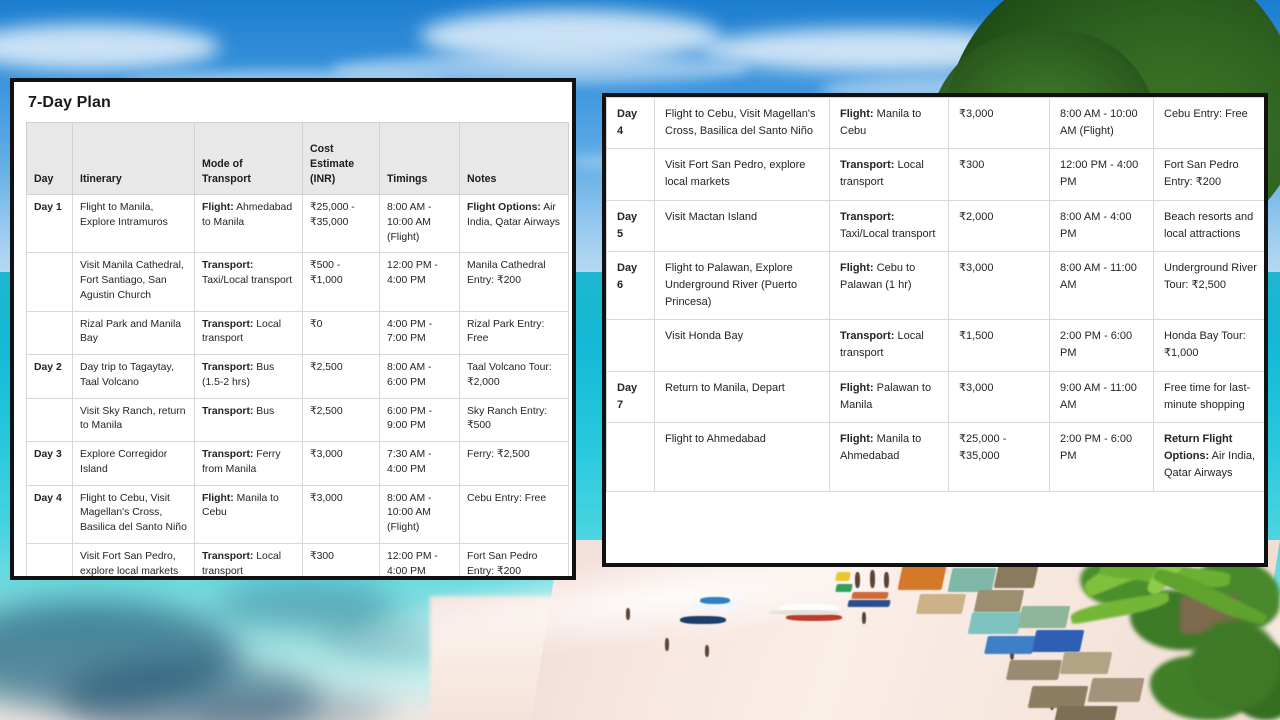 The width and height of the screenshot is (1280, 720). What do you see at coordinates (419, 282) in the screenshot?
I see `cell-timings: 12:00 PM - 4:00 PM` at bounding box center [419, 282].